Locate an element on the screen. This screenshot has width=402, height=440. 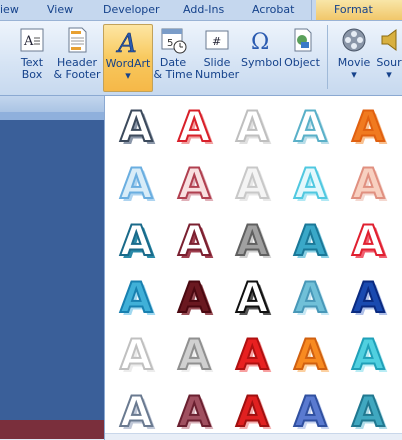
object-label: Object is located at coordinates (302, 62).